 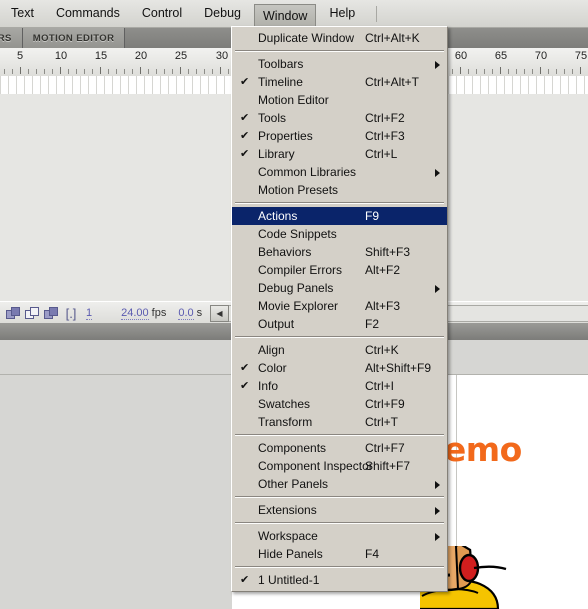 I want to click on menu-item-shortcut: Alt+F2, so click(x=383, y=270).